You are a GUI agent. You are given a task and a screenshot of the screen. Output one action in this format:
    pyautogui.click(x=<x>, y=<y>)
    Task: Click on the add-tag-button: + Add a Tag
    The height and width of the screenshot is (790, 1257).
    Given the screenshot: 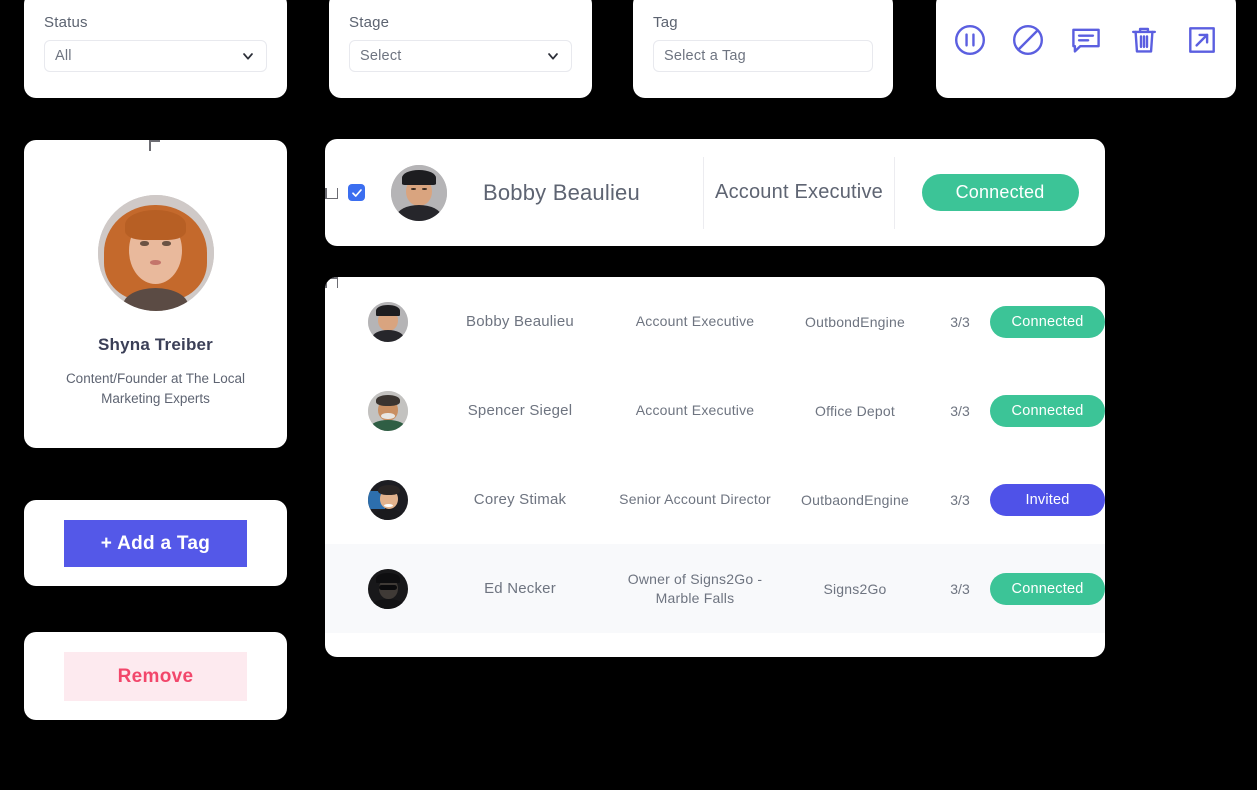 What is the action you would take?
    pyautogui.click(x=155, y=543)
    